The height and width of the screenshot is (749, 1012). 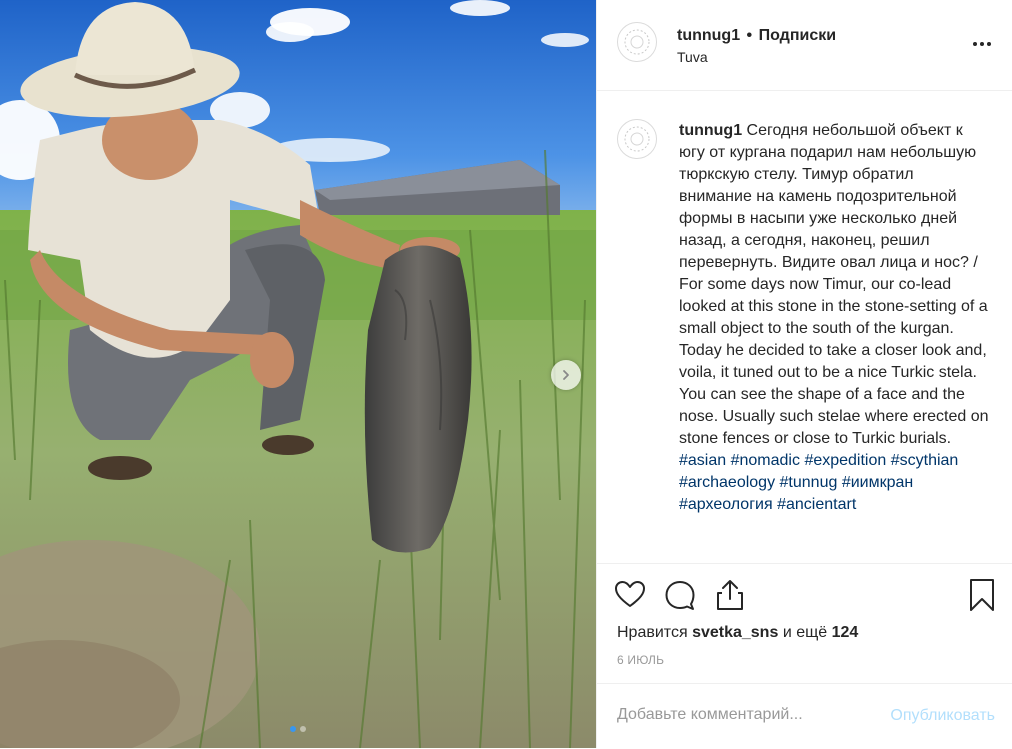 I want to click on carousel-dot, so click(x=303, y=729).